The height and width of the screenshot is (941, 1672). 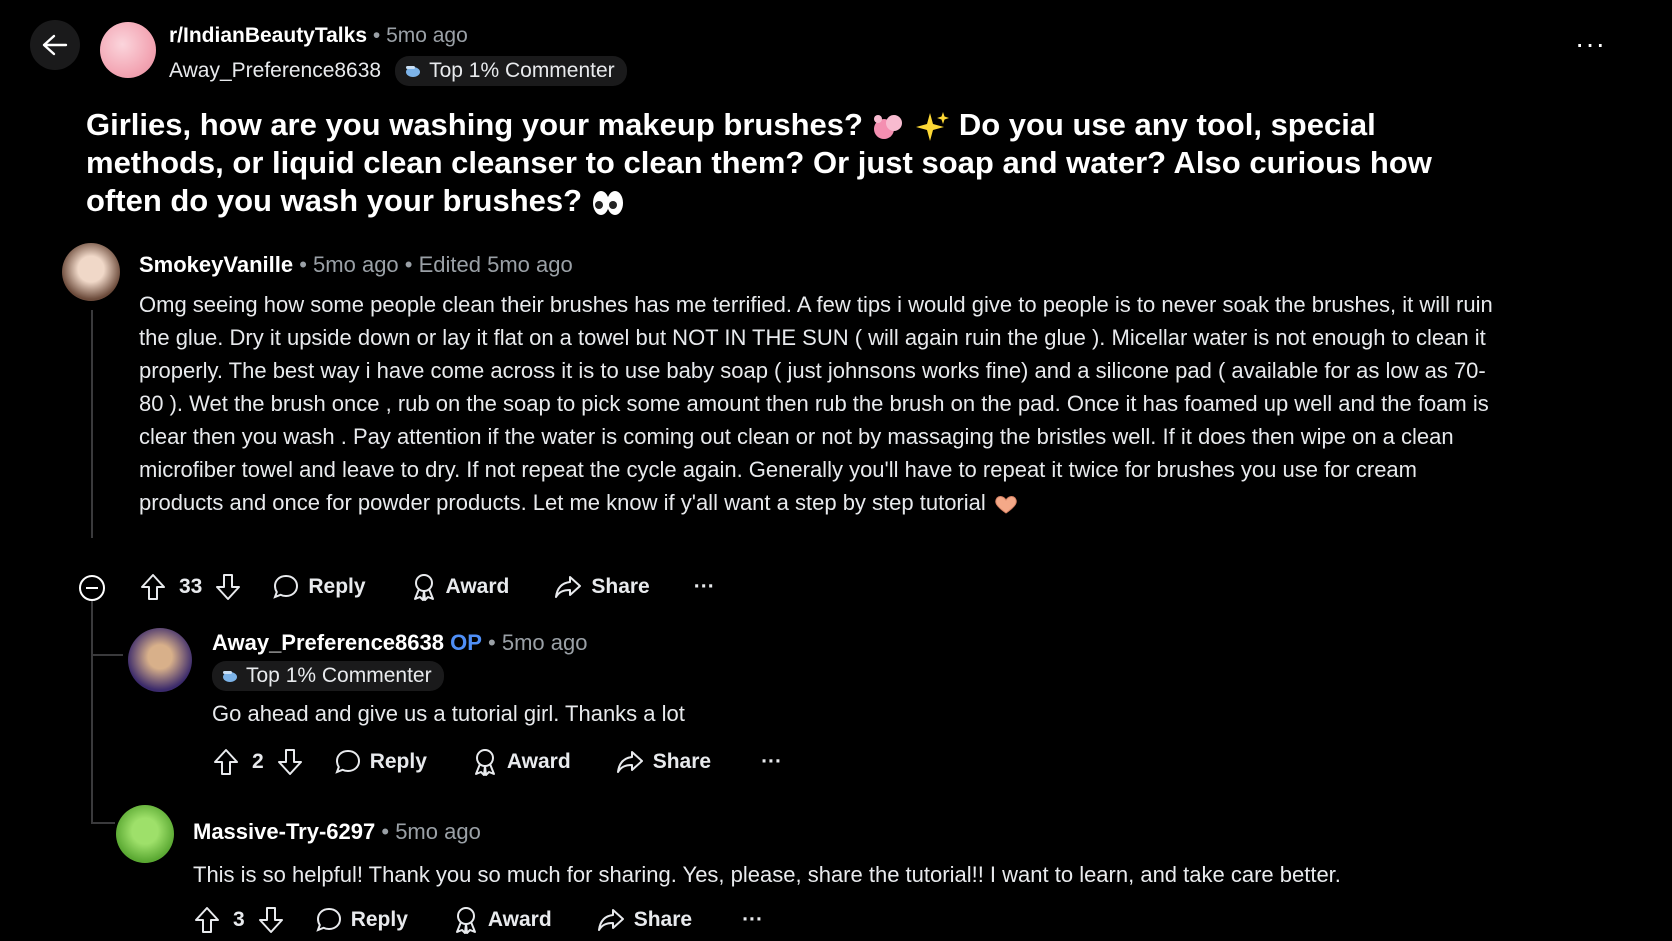 What do you see at coordinates (495, 264) in the screenshot?
I see `edited-label: Edited 5mo ago` at bounding box center [495, 264].